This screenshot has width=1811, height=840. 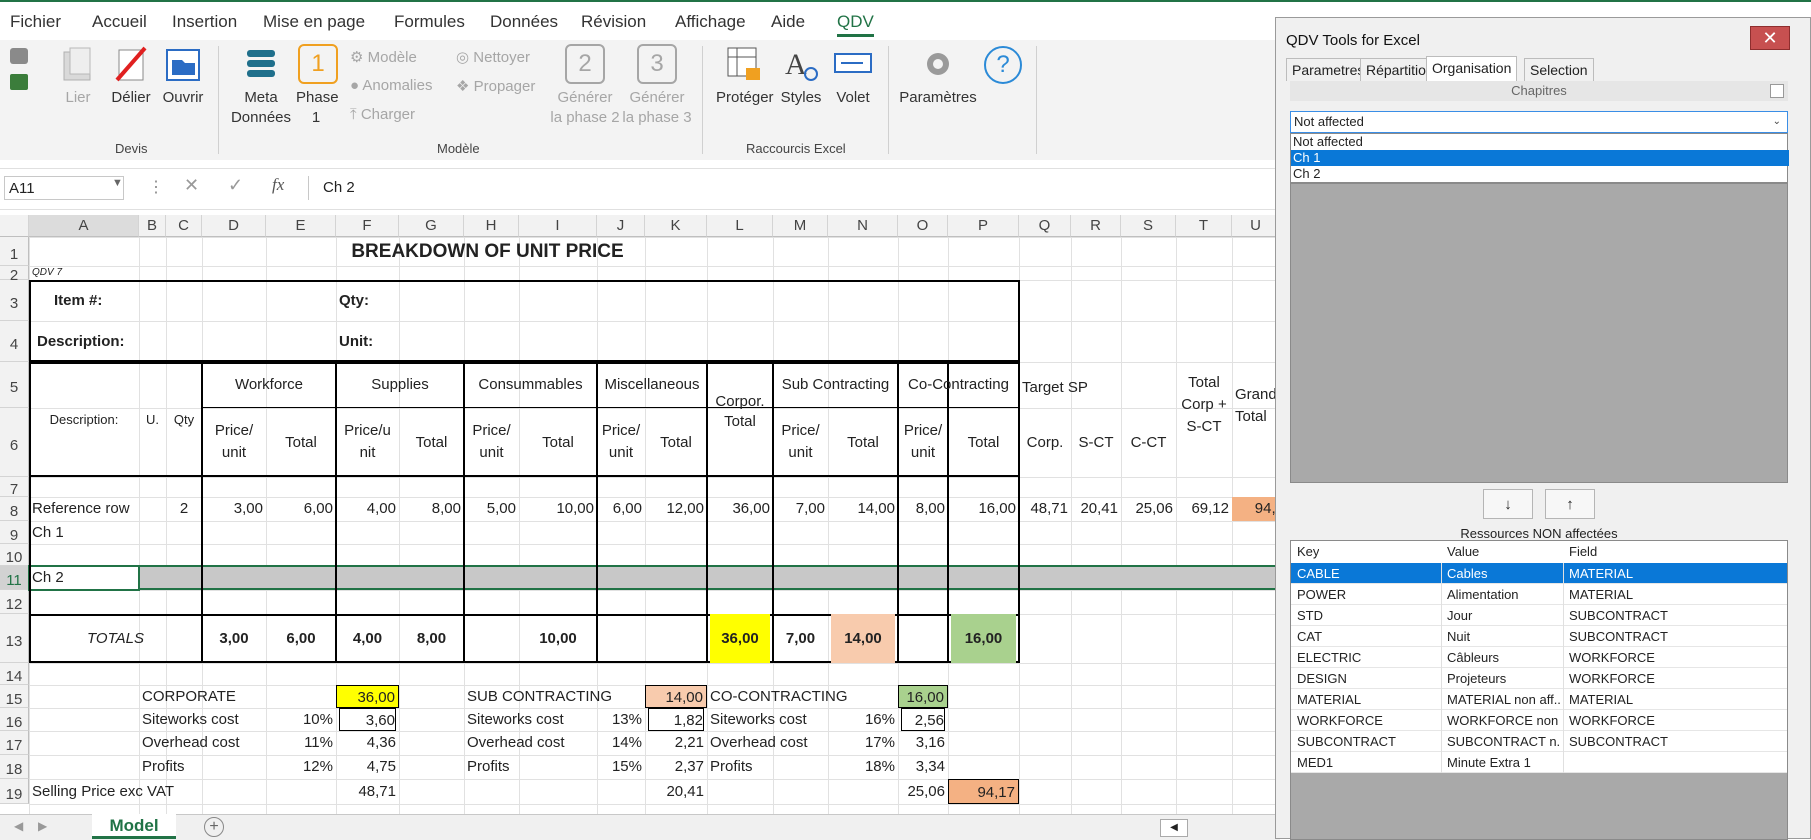 I want to click on chapter-combo: Not affected ⌄, so click(x=1539, y=122).